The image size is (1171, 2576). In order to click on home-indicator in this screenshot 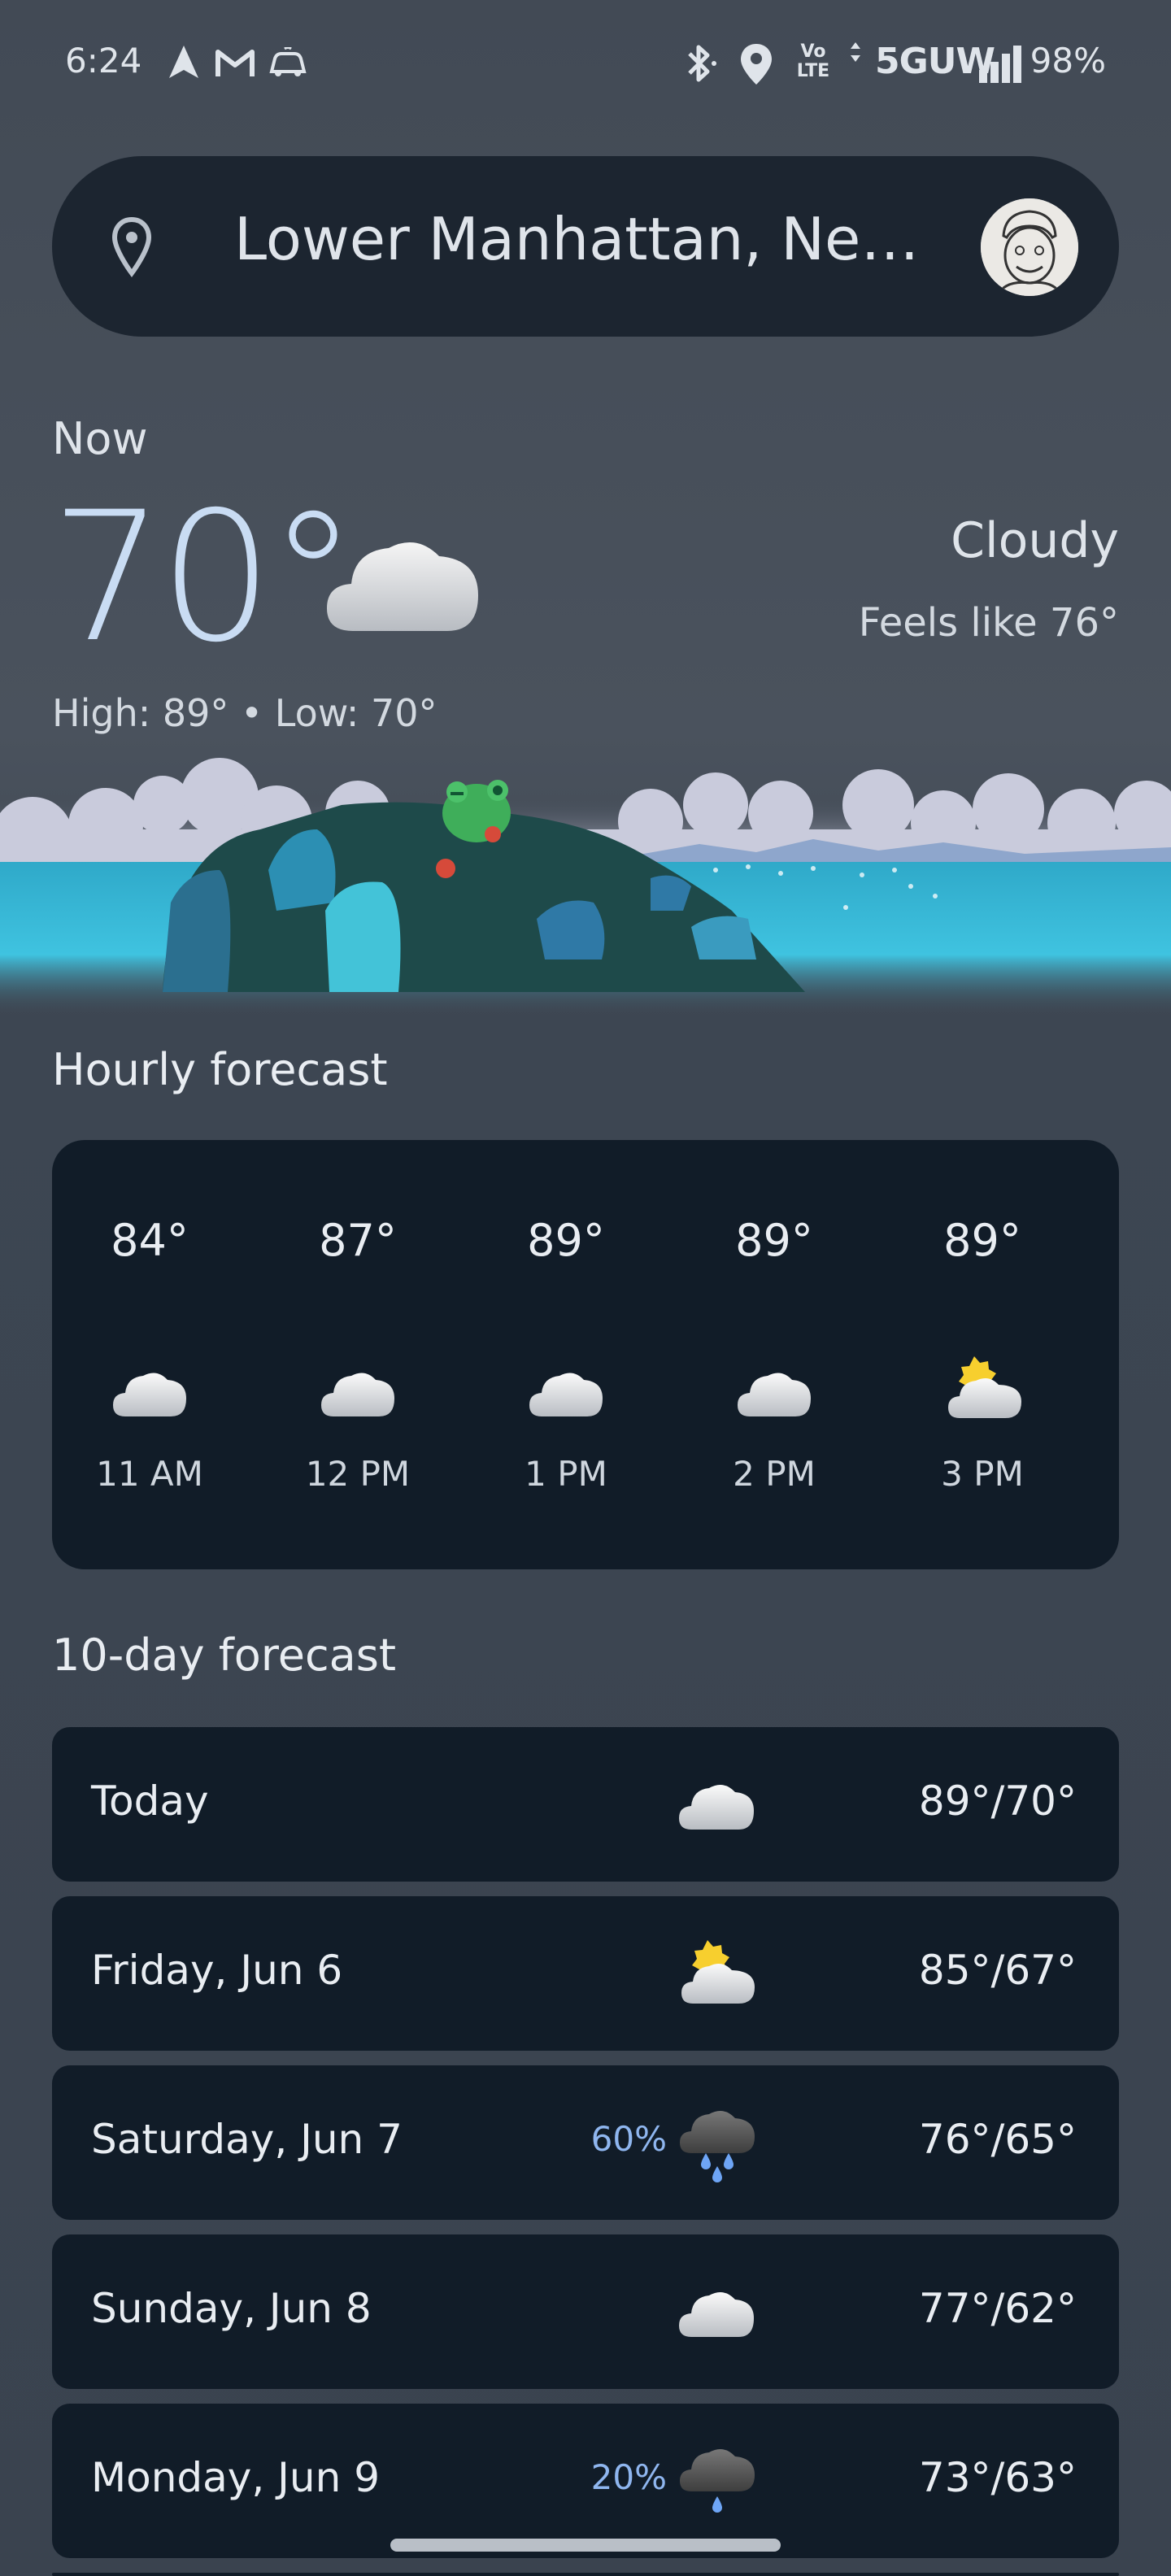, I will do `click(585, 2545)`.